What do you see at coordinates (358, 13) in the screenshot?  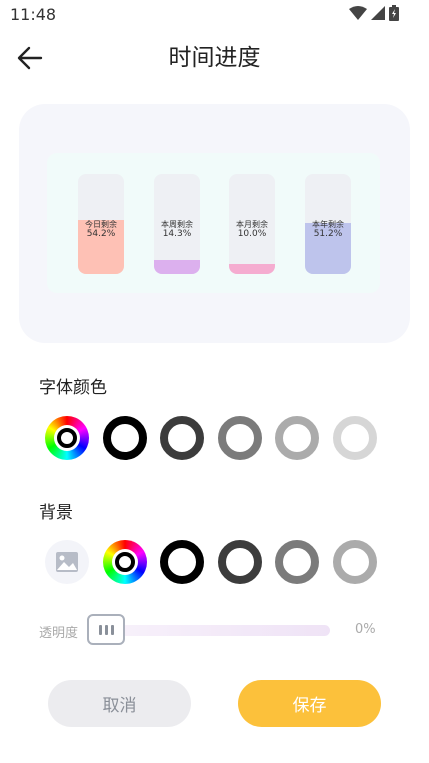 I see `wifi-icon` at bounding box center [358, 13].